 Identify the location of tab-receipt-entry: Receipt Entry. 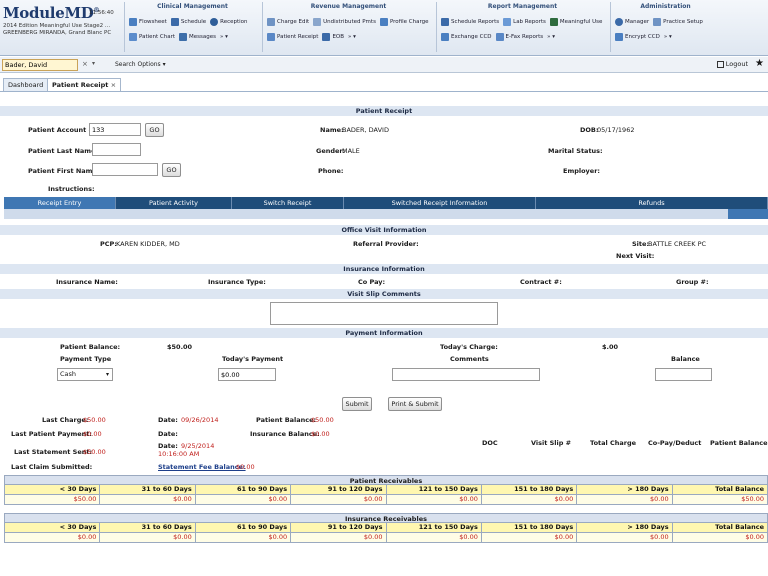
(60, 203).